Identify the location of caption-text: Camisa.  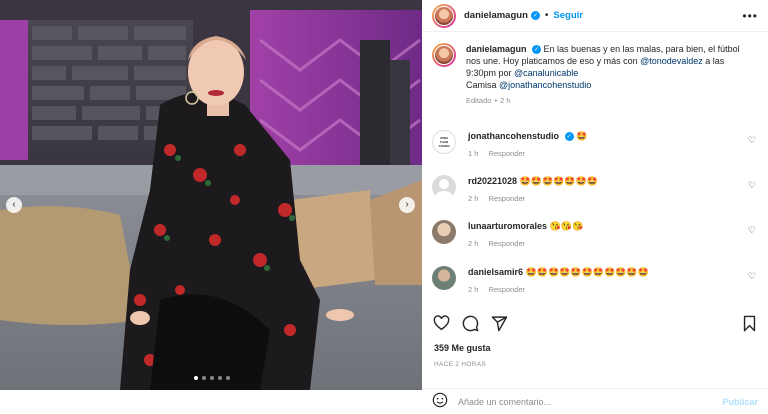
(483, 85).